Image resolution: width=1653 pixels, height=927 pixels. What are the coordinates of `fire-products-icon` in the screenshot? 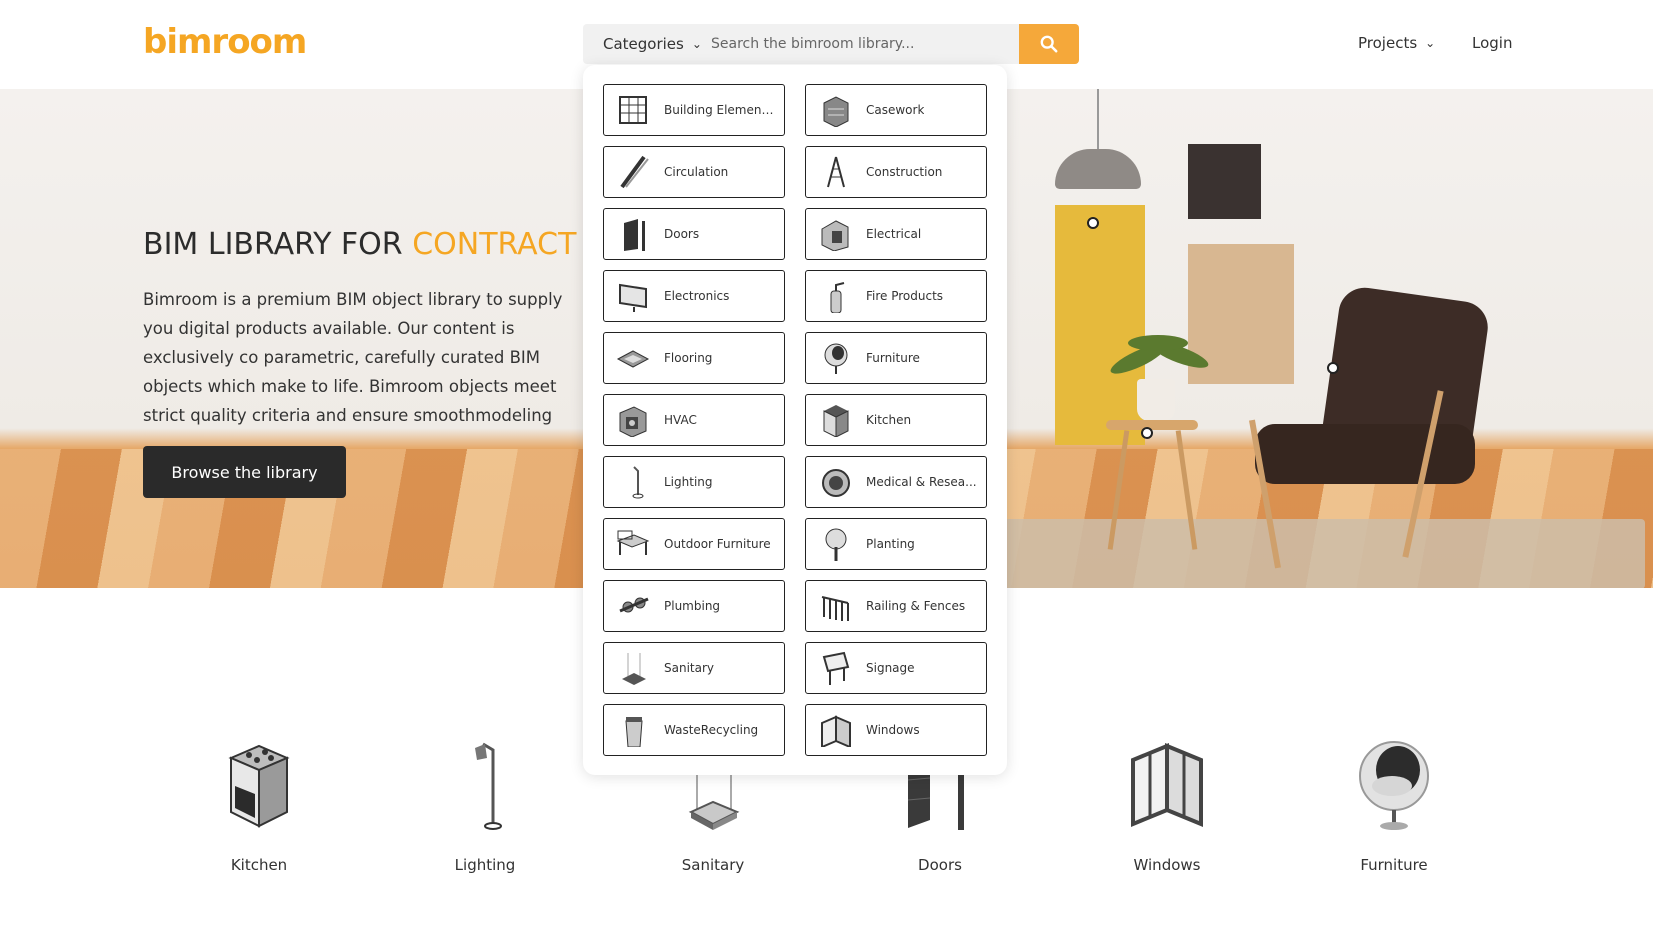 It's located at (837, 297).